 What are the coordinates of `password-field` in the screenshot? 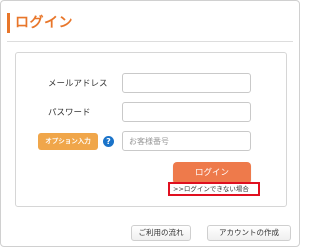 It's located at (186, 112).